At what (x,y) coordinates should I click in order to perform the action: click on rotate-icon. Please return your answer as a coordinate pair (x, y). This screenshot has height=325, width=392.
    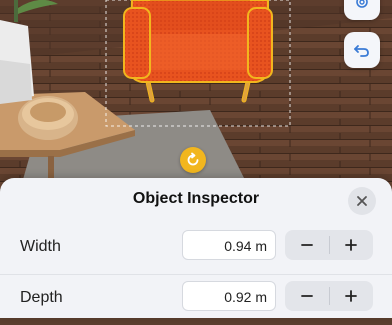
    Looking at the image, I should click on (193, 159).